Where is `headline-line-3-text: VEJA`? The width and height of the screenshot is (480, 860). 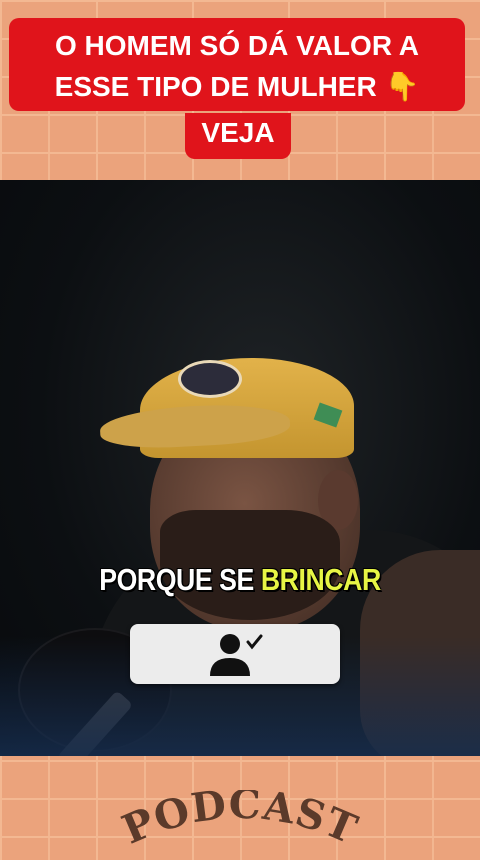
headline-line-3-text: VEJA is located at coordinates (238, 132).